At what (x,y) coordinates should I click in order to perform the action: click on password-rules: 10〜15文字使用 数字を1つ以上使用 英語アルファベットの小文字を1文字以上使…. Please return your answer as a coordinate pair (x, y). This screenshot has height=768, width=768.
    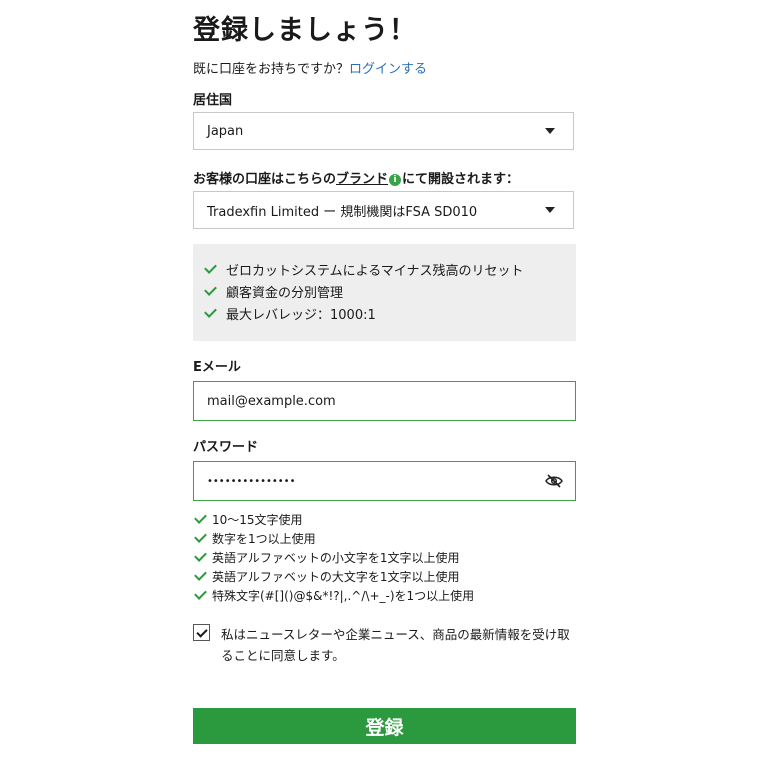
    Looking at the image, I should click on (333, 557).